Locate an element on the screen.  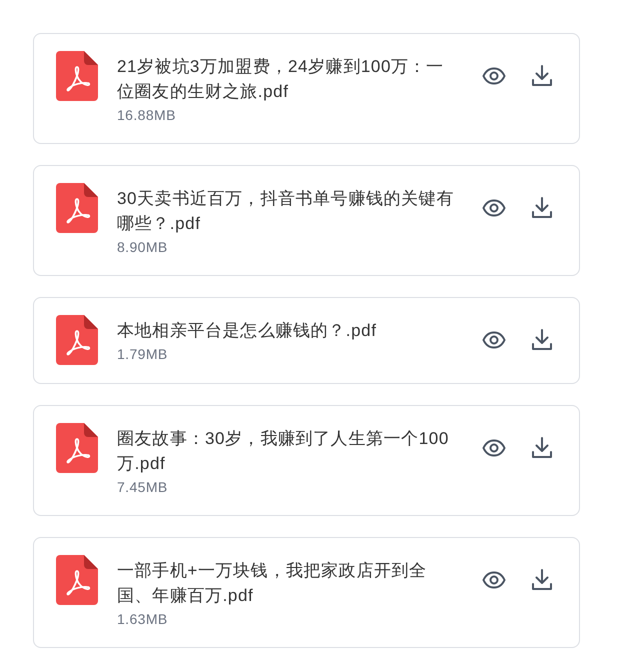
file-name: 本地相亲平台是怎么赚钱的？.pdf is located at coordinates (247, 331).